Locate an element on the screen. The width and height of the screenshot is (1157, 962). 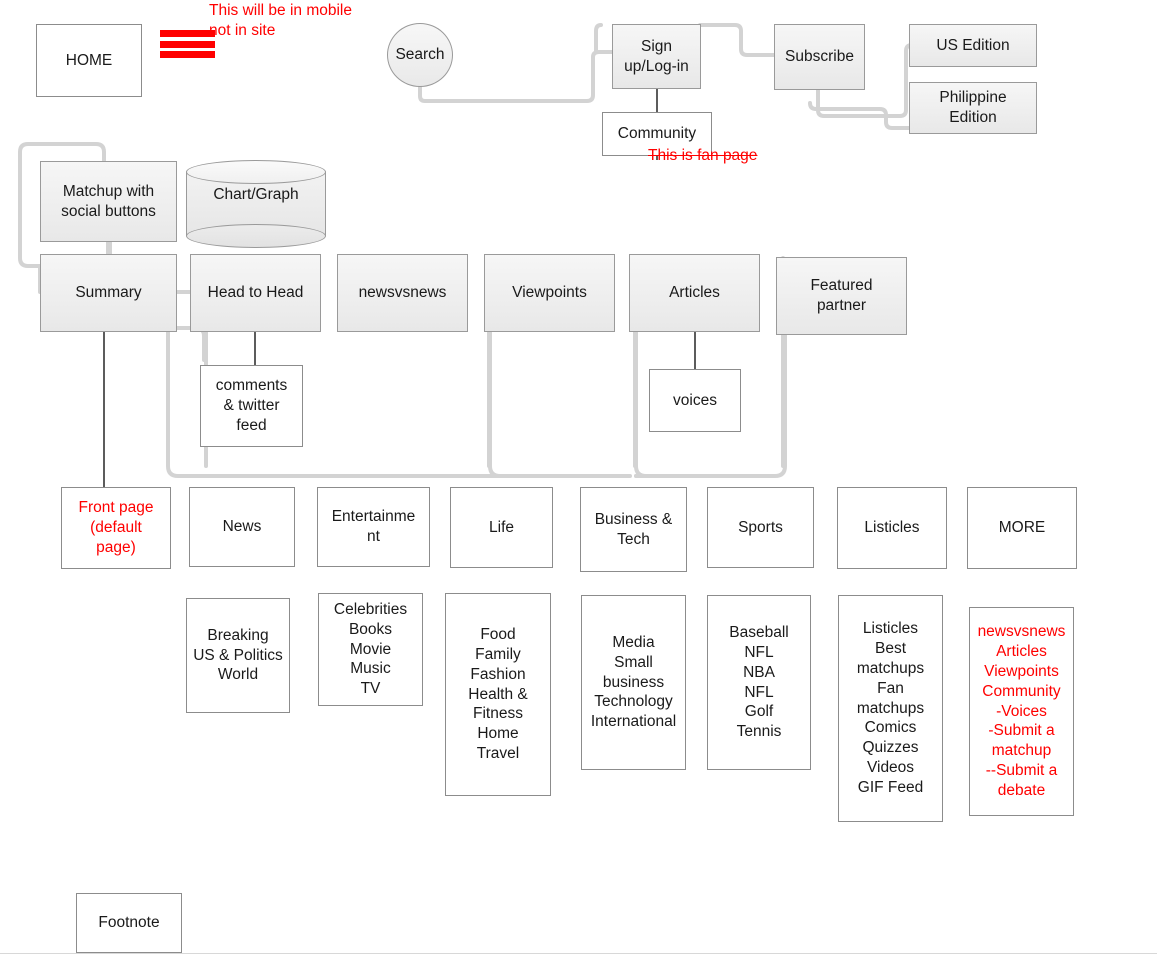
node-philippine-edition: Philippine Edition is located at coordinates (973, 108).